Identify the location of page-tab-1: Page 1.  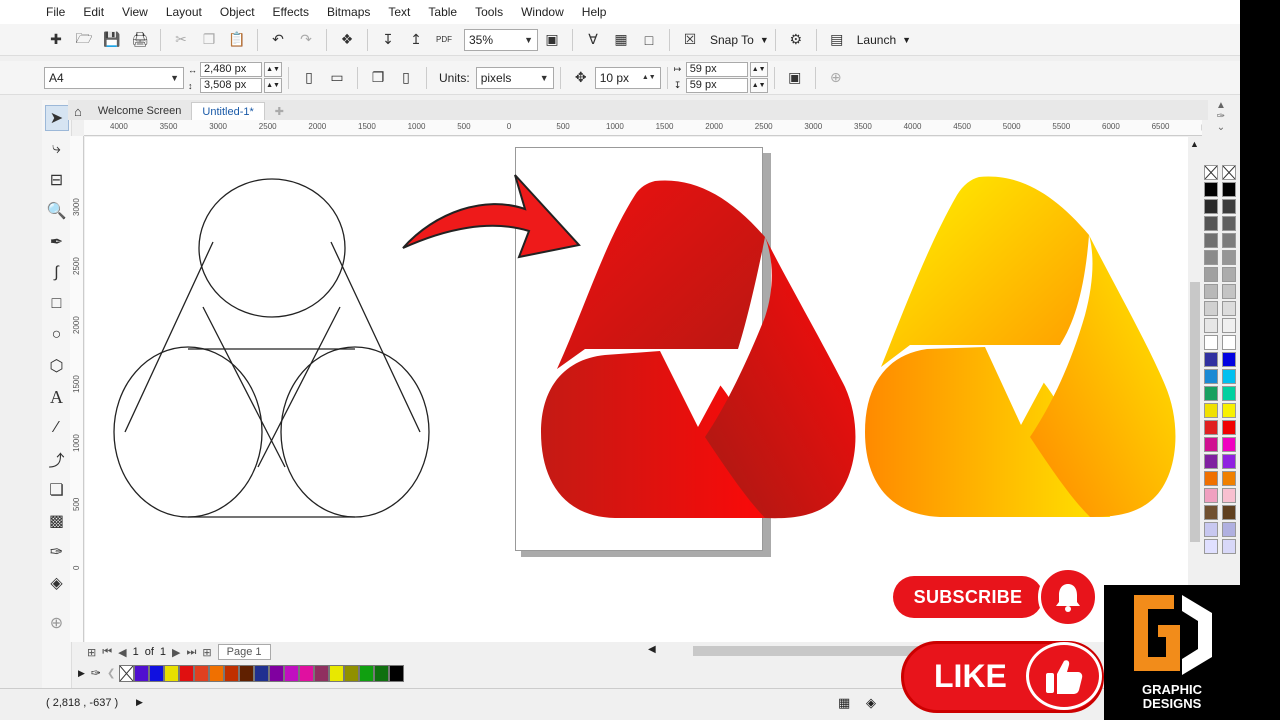
(244, 652).